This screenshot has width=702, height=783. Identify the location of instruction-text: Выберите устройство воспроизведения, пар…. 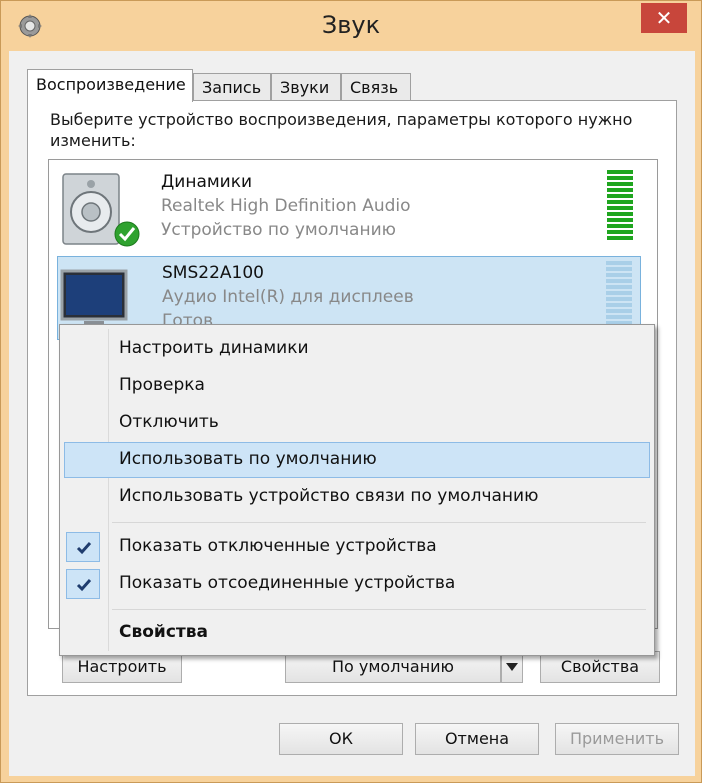
(341, 130).